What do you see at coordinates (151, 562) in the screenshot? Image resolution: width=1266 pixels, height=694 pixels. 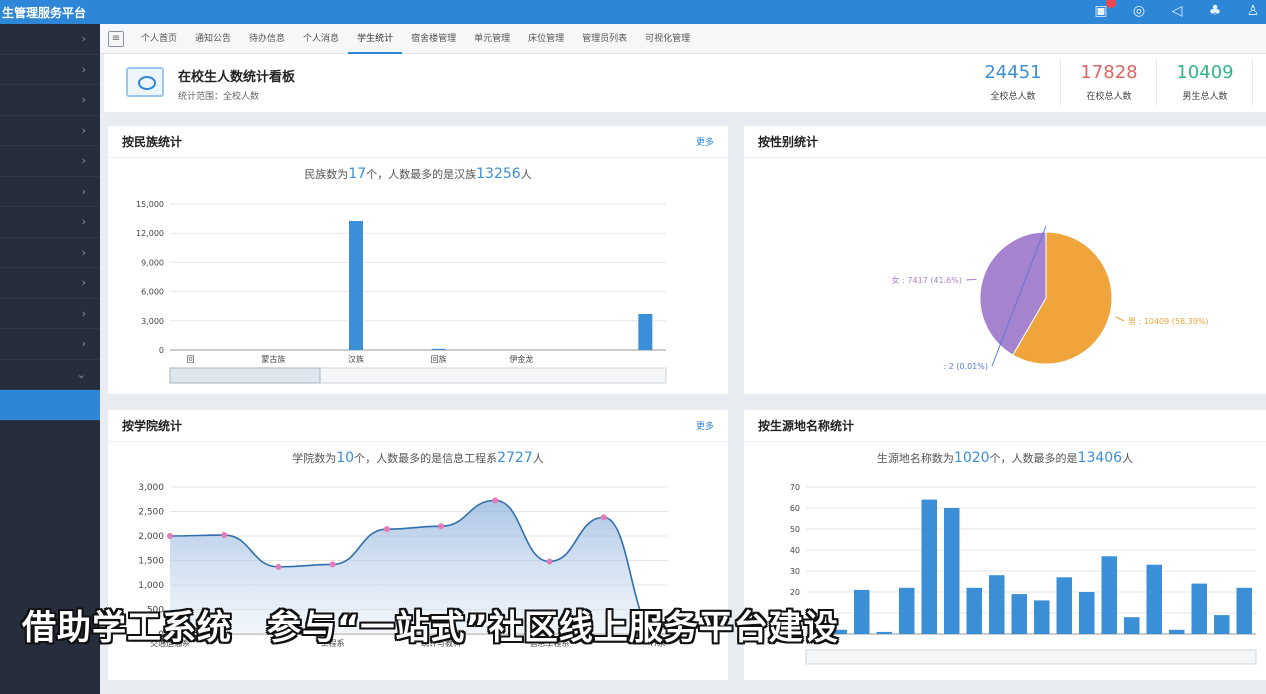 I see `y-tick-label: 1,500` at bounding box center [151, 562].